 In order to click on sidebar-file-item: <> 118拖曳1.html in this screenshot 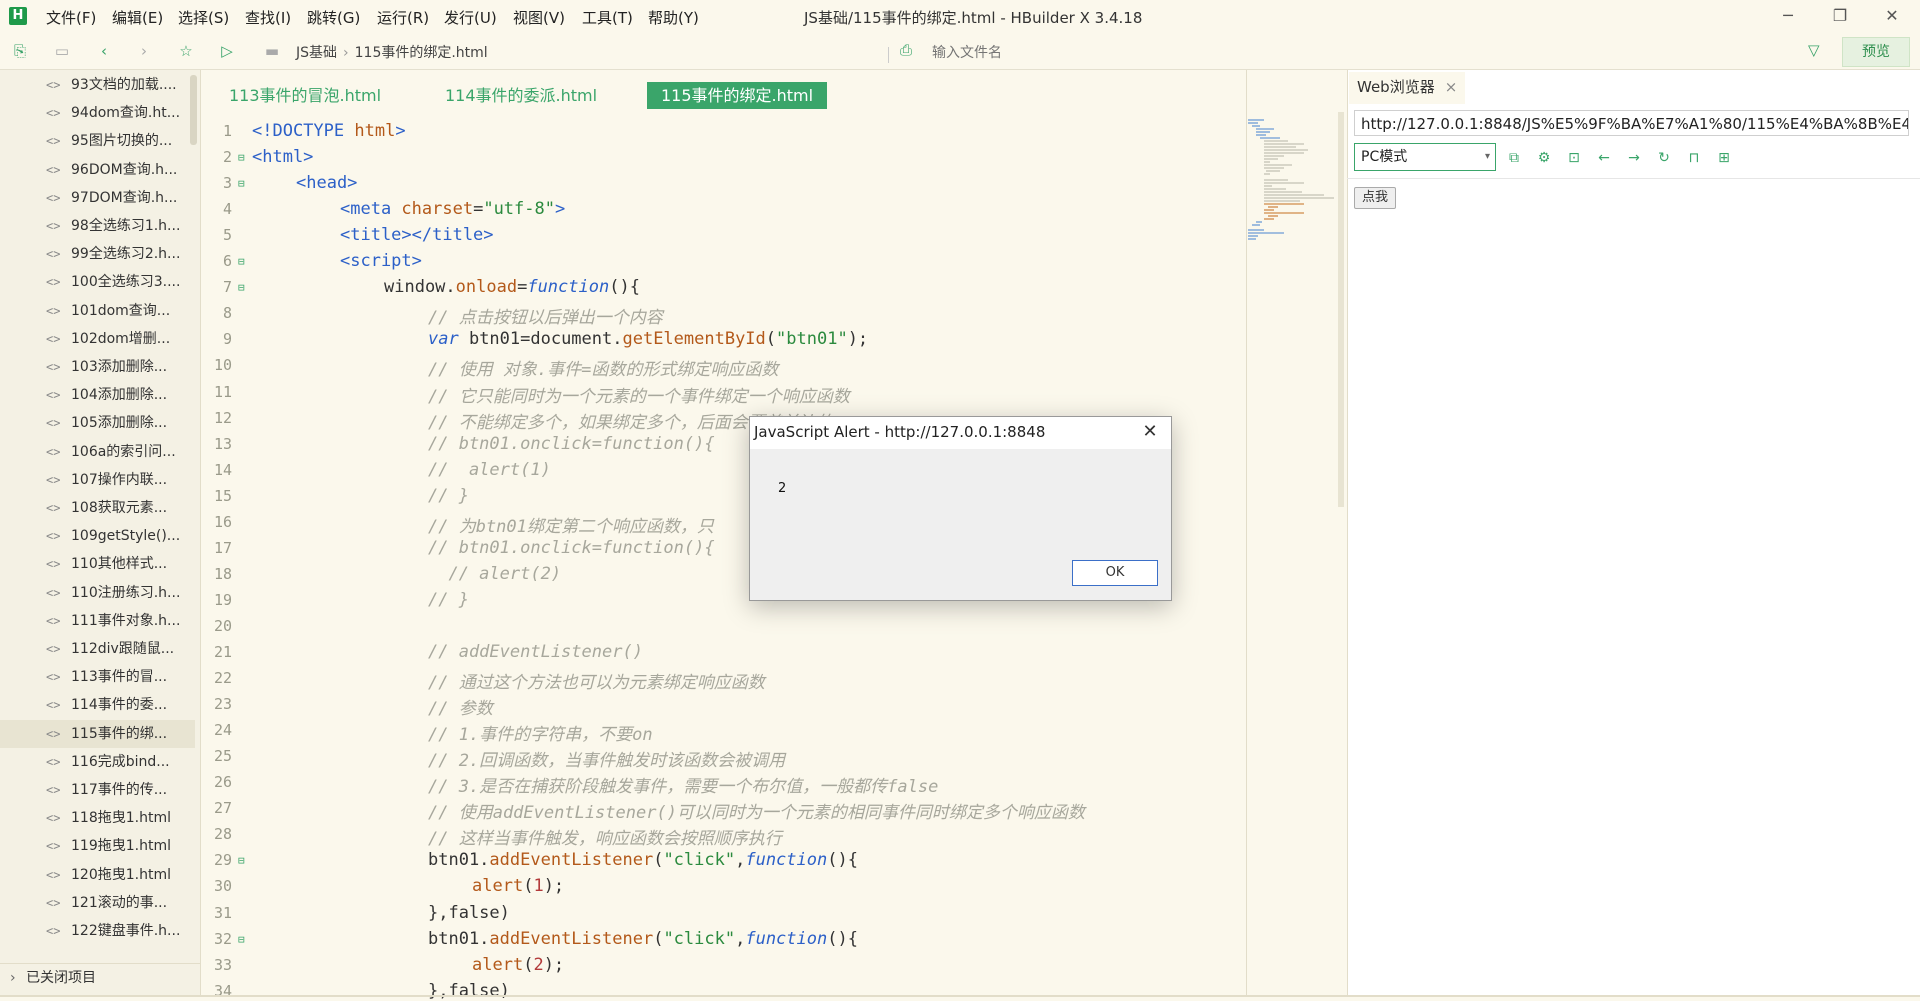, I will do `click(97, 818)`.